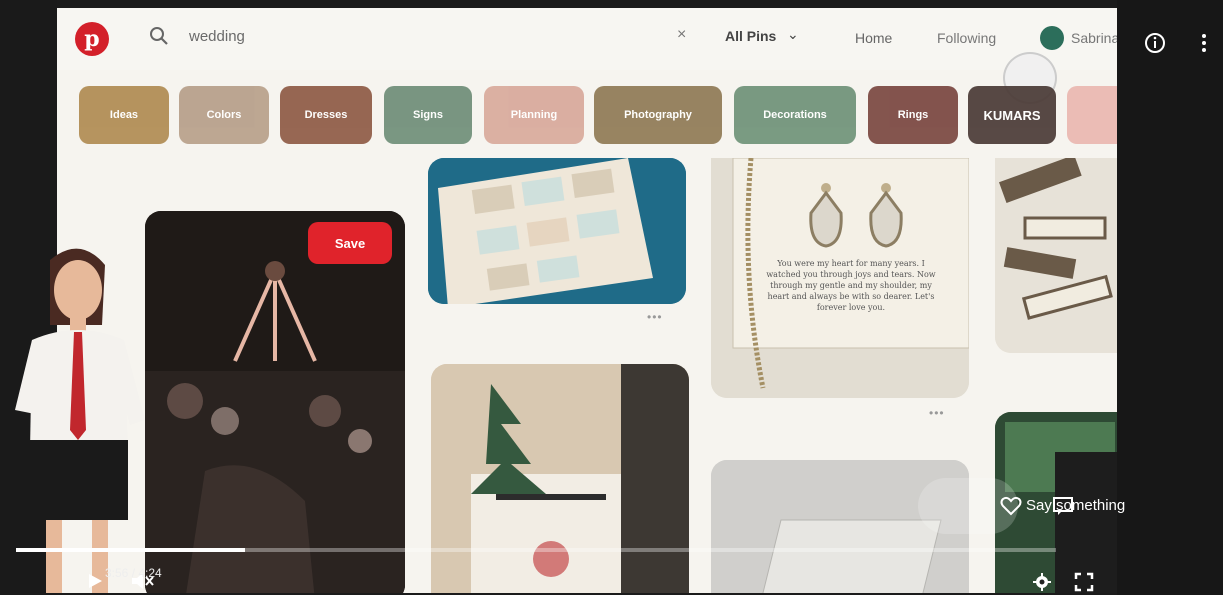  I want to click on nav-home-link: Home, so click(873, 38).